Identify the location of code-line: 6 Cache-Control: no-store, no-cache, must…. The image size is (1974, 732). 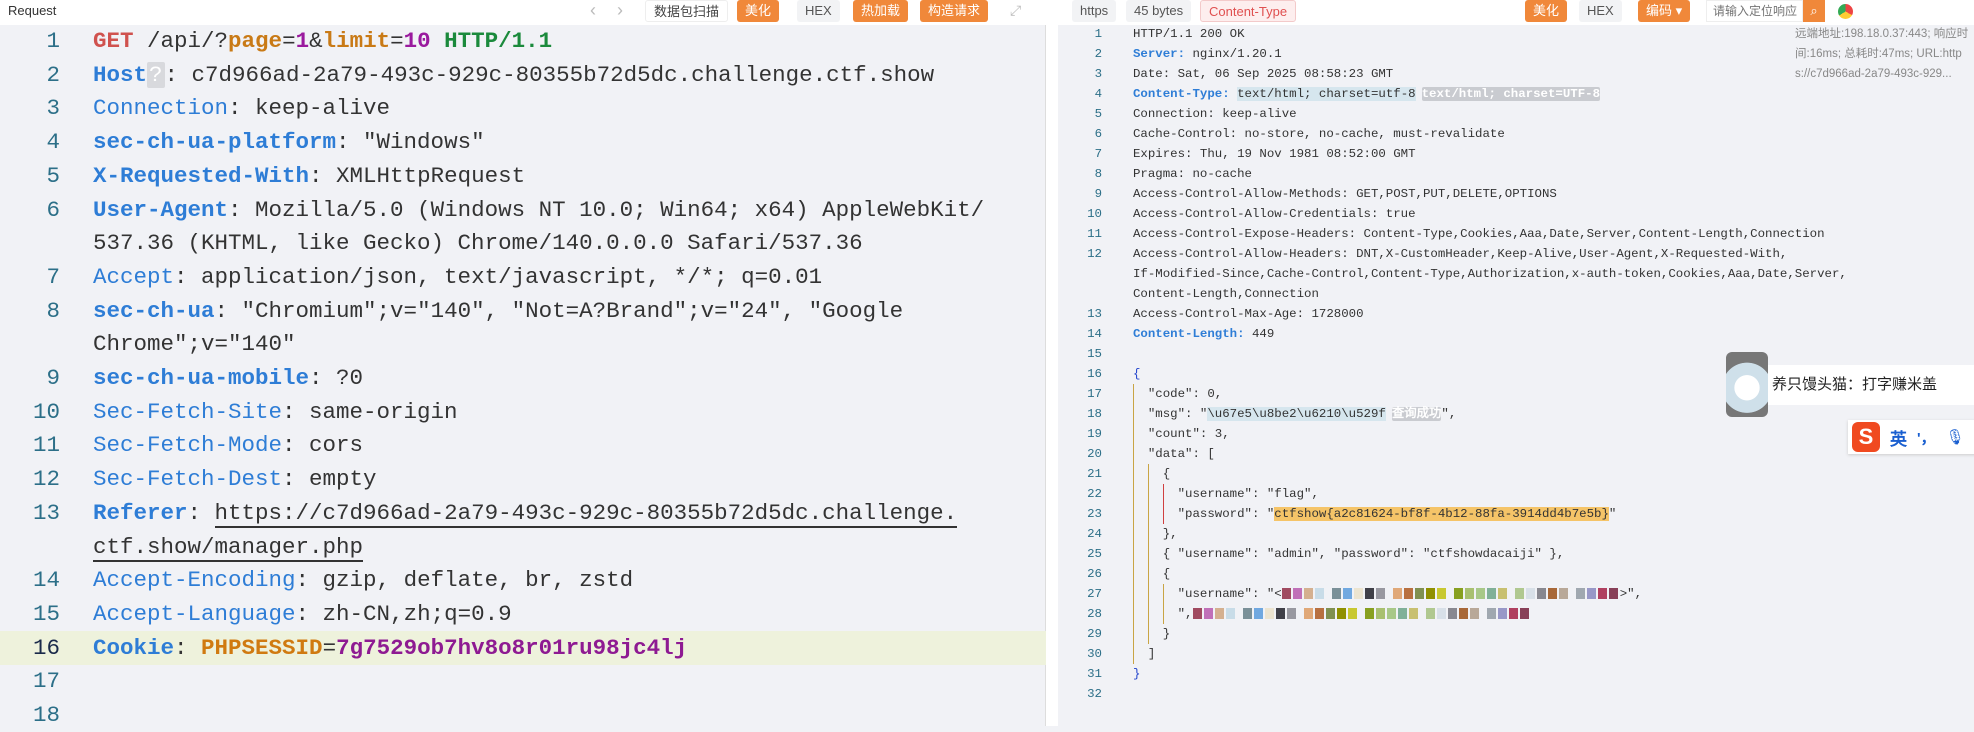
(1516, 134).